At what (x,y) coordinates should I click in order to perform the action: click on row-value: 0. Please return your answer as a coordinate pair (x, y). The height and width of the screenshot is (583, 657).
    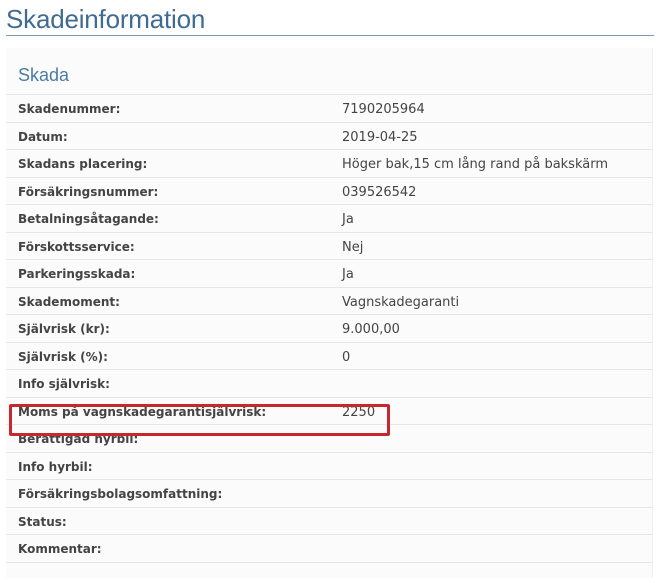
    Looking at the image, I should click on (346, 357).